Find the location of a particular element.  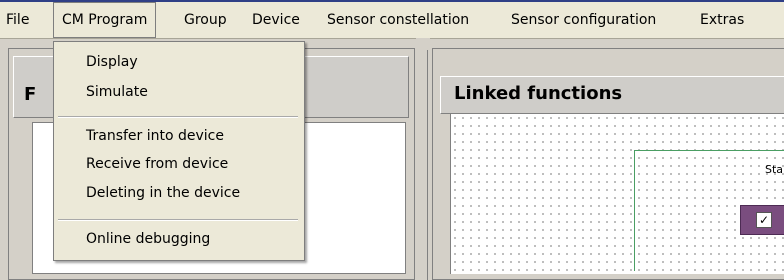

left-panel-title: F is located at coordinates (30, 94).